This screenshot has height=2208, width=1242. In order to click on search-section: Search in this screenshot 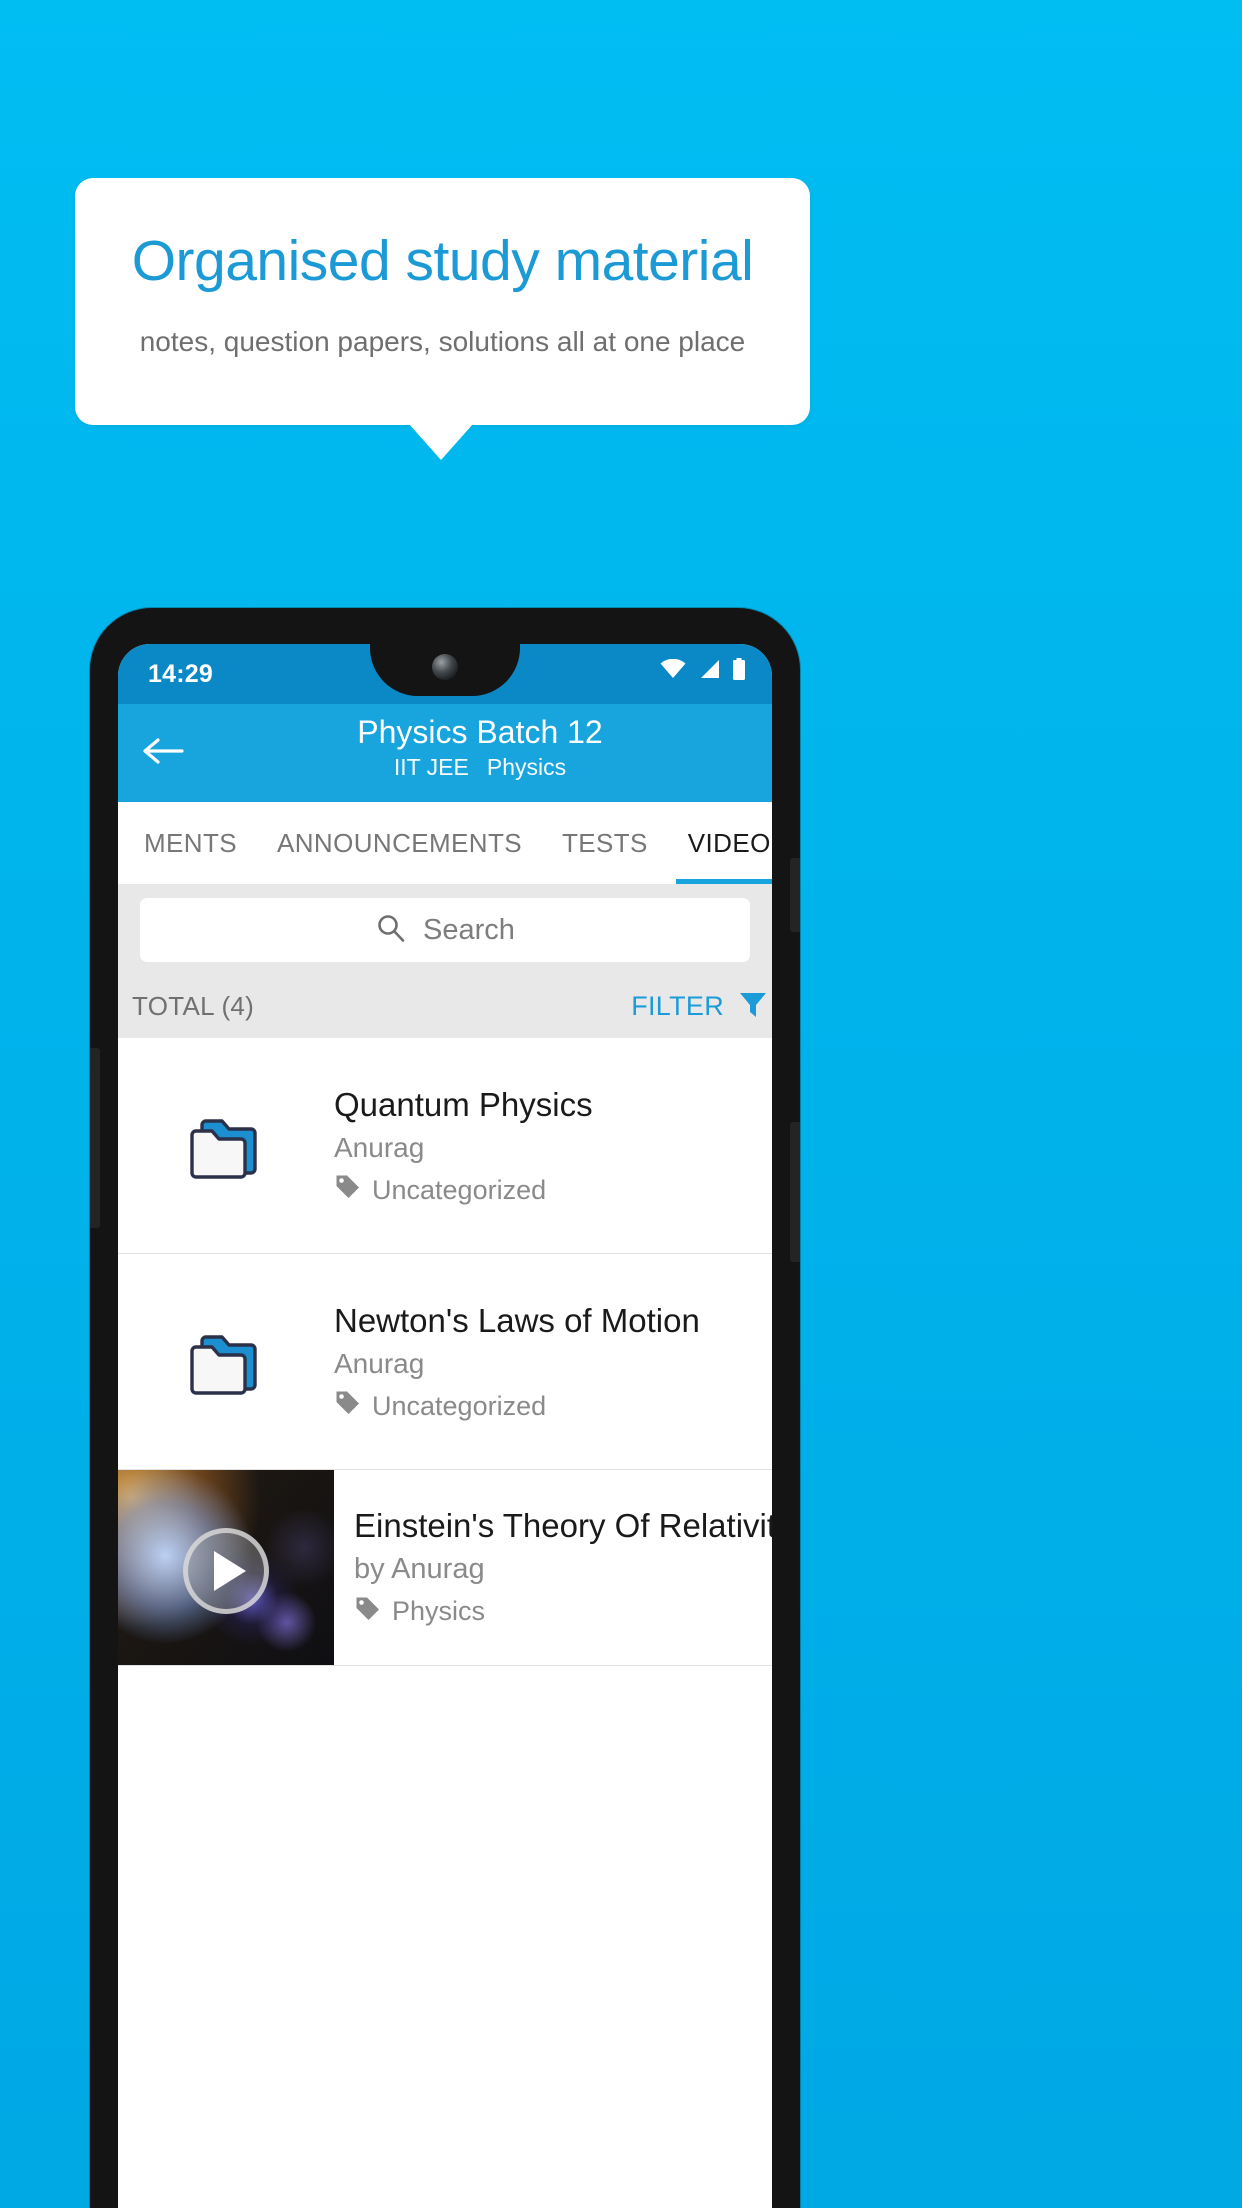, I will do `click(445, 929)`.